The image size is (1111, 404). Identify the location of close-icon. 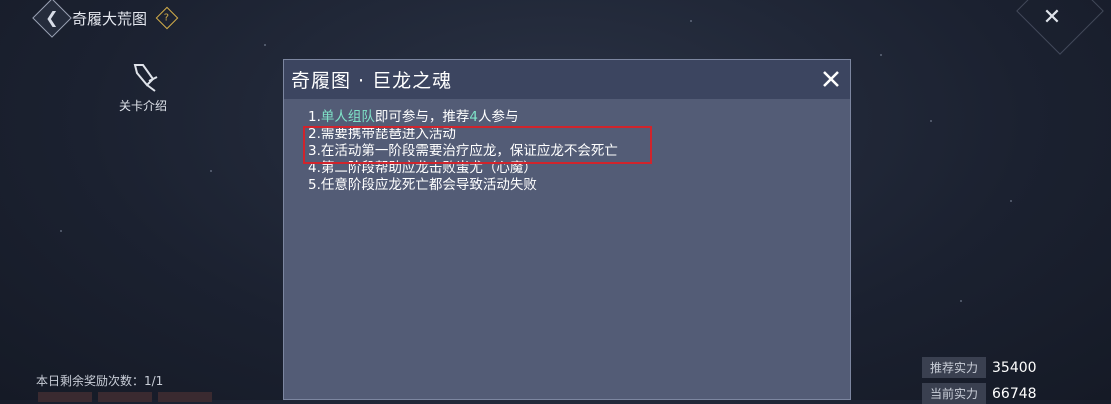
(831, 79).